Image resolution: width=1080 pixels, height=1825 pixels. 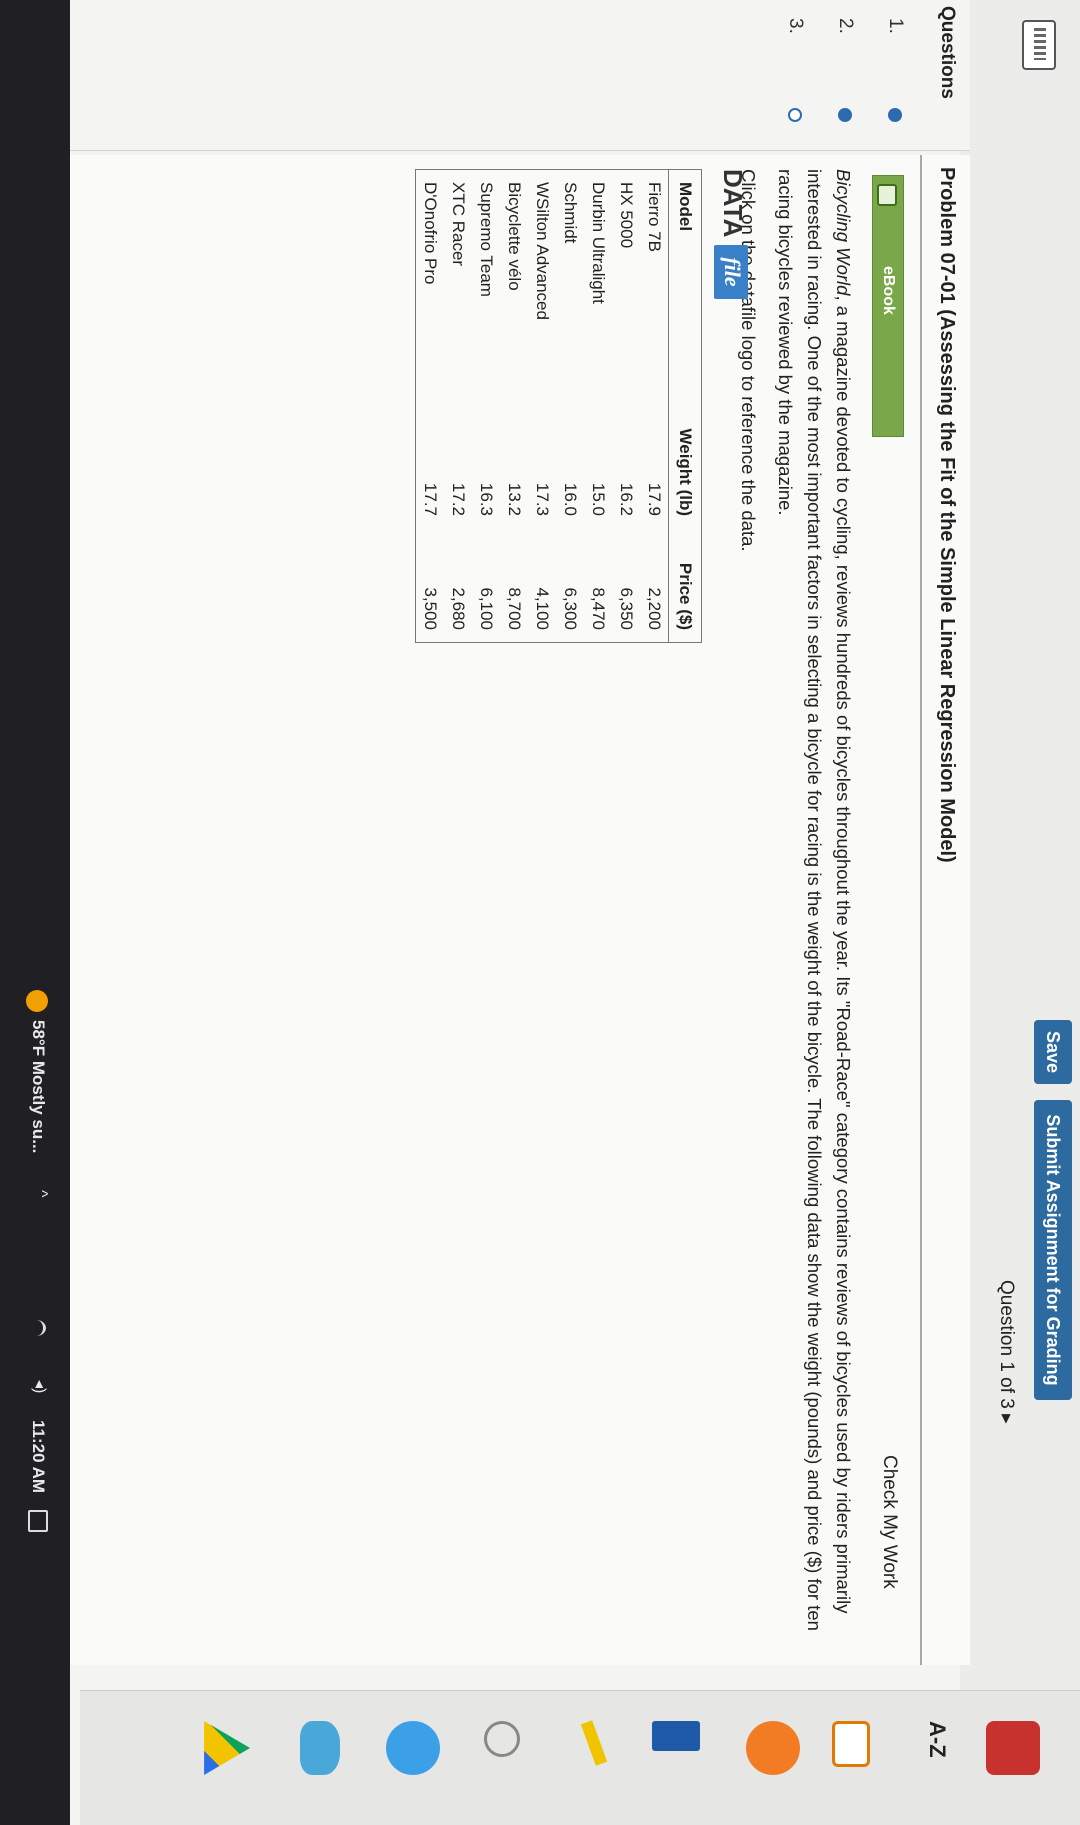 What do you see at coordinates (845, 26) in the screenshot?
I see `question-number: 2.` at bounding box center [845, 26].